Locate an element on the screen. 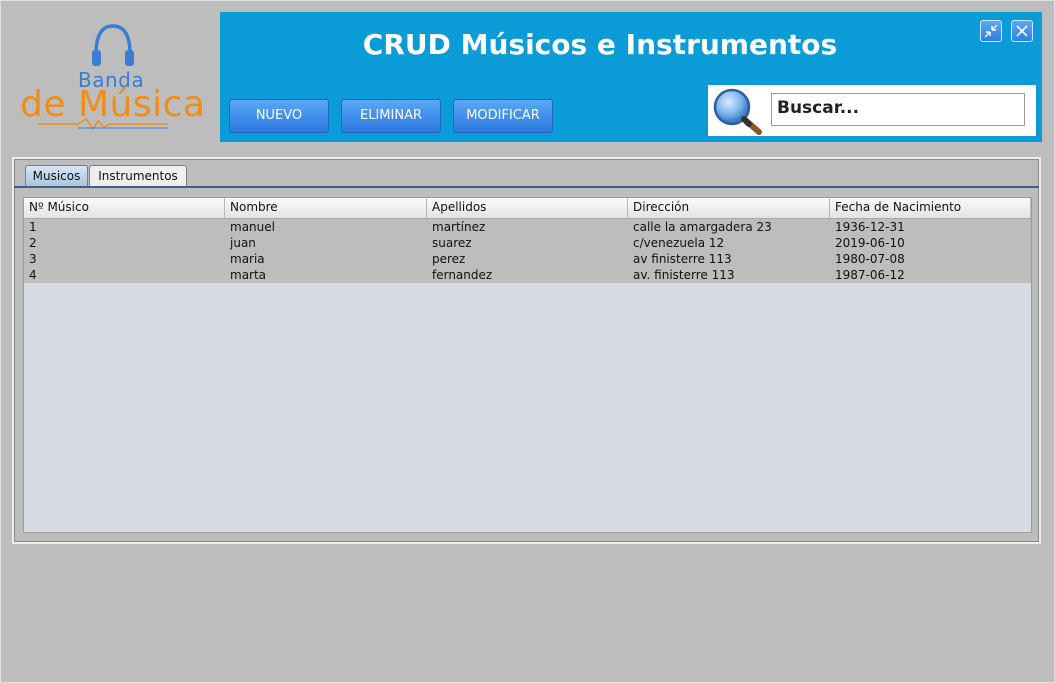 This screenshot has height=683, width=1055. column-header-apellidos: Apellidos is located at coordinates (527, 208).